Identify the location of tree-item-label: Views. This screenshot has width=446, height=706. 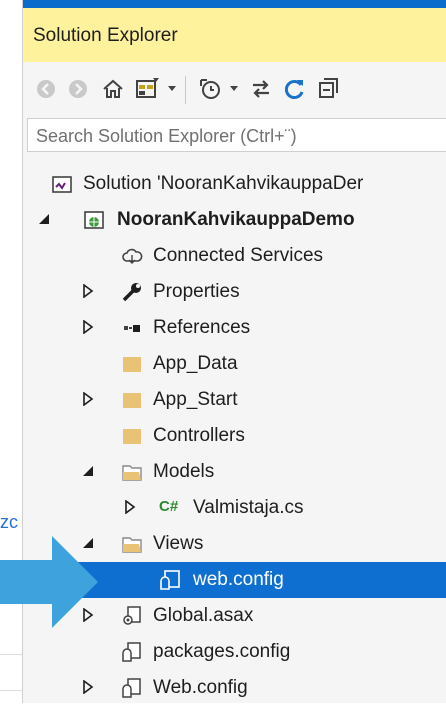
(178, 543).